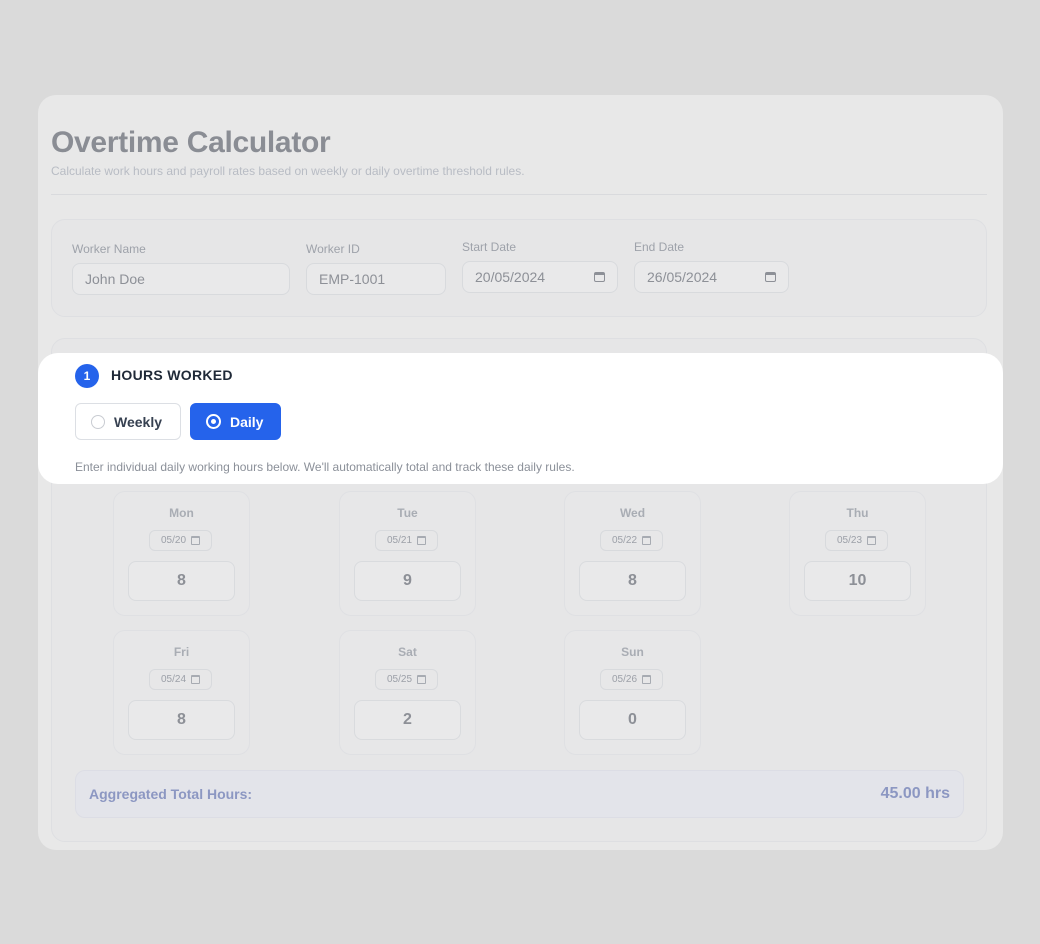 The height and width of the screenshot is (944, 1040). What do you see at coordinates (181, 692) in the screenshot?
I see `day-card-fri: Fri 05/24 8` at bounding box center [181, 692].